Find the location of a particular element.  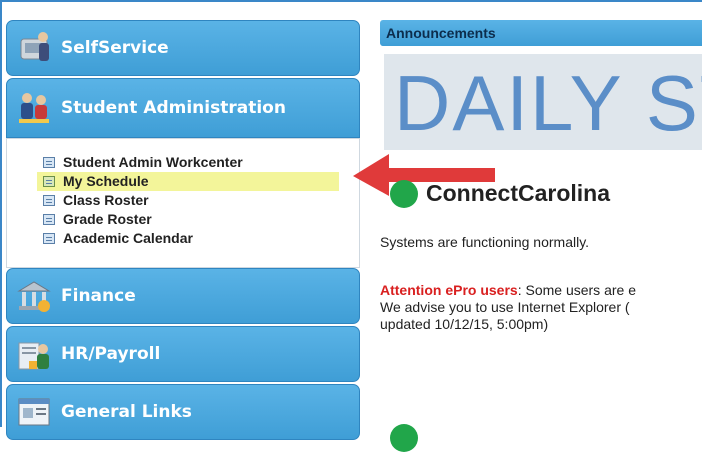

sidebar-section-label: Student Administration is located at coordinates (173, 108).